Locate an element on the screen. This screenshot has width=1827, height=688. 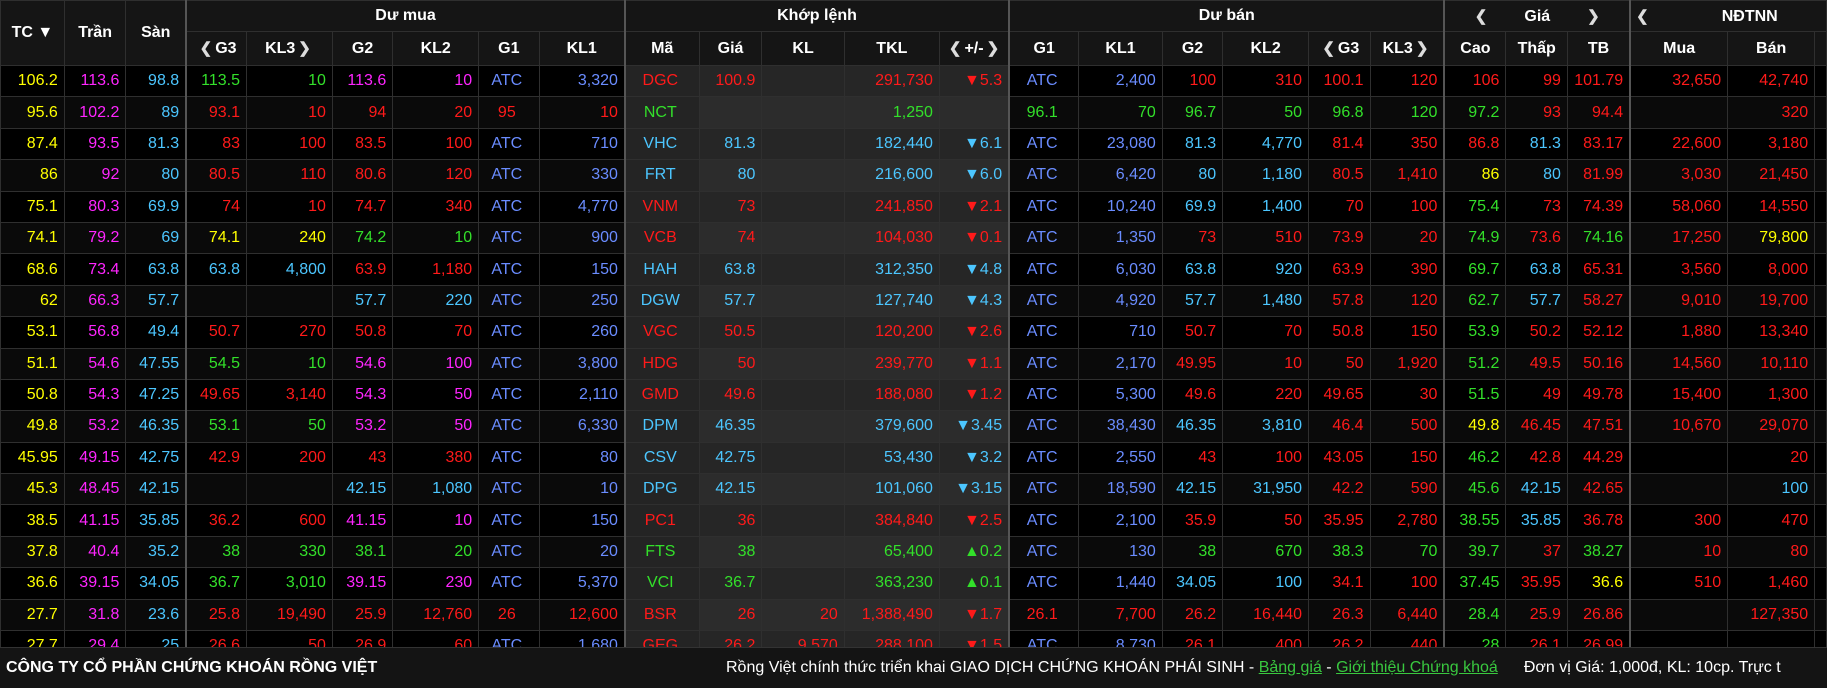
cell-buy-g1: ATC is located at coordinates (509, 489).